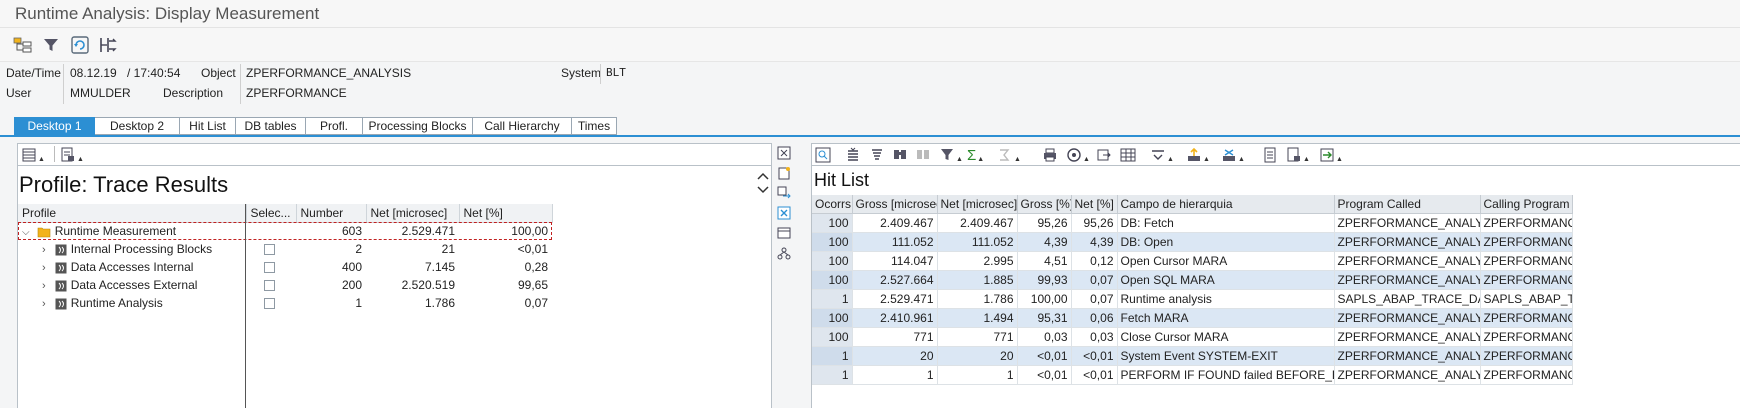 The image size is (1740, 408). I want to click on date-value: 08.12.19, so click(93, 73).